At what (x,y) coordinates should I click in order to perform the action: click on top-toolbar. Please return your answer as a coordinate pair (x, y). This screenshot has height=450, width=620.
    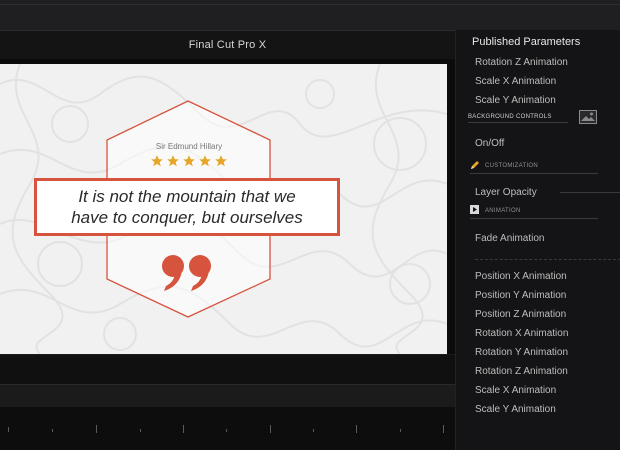
    Looking at the image, I should click on (310, 15).